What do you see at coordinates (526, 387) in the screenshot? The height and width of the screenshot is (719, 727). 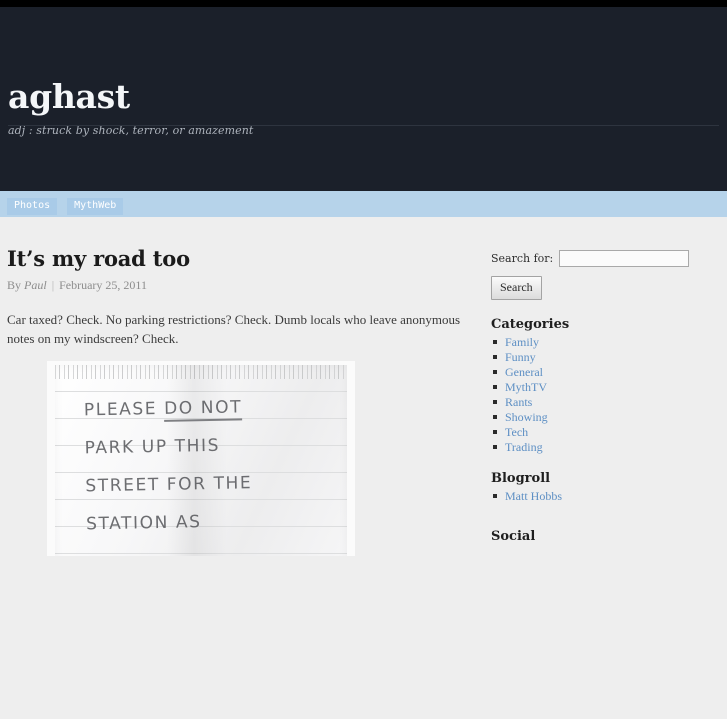 I see `category-link-mythtv: MythTV` at bounding box center [526, 387].